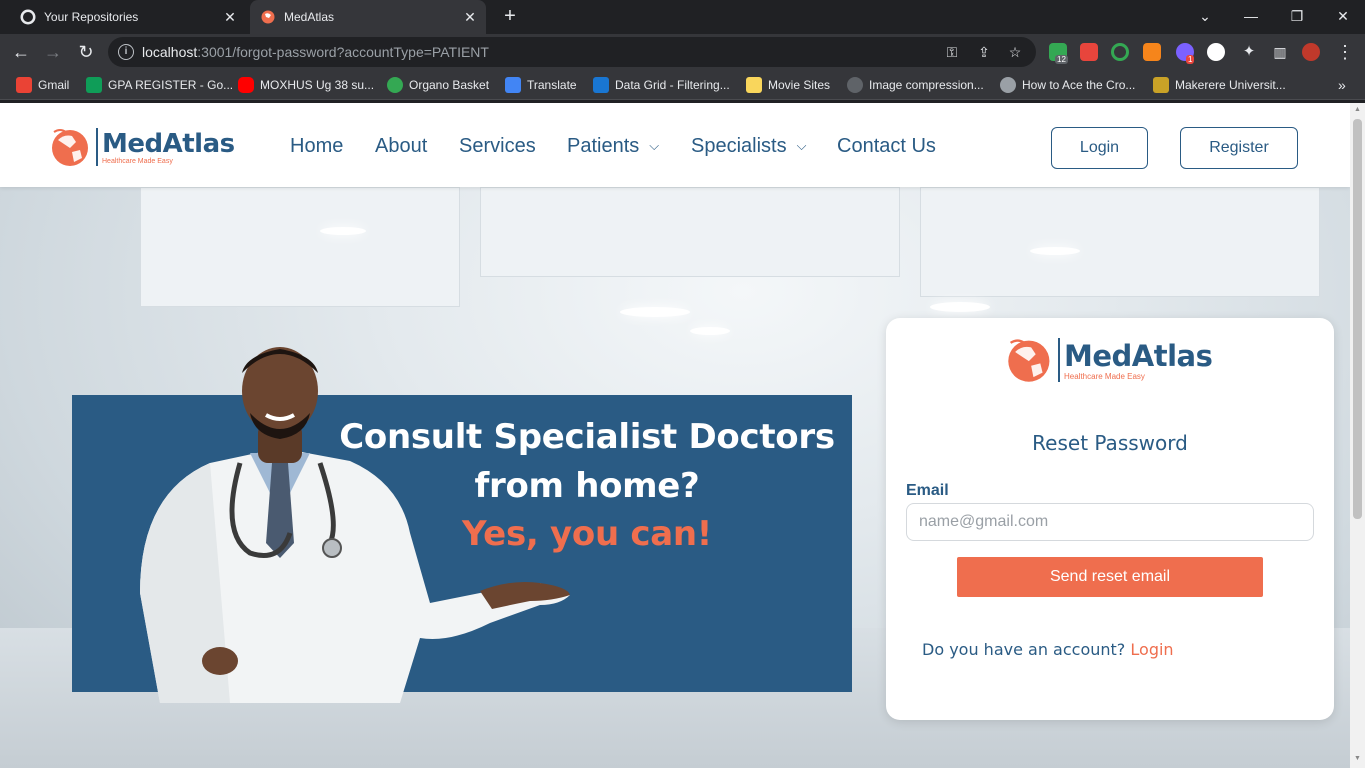 The height and width of the screenshot is (768, 1365). What do you see at coordinates (754, 85) in the screenshot?
I see `folder-icon` at bounding box center [754, 85].